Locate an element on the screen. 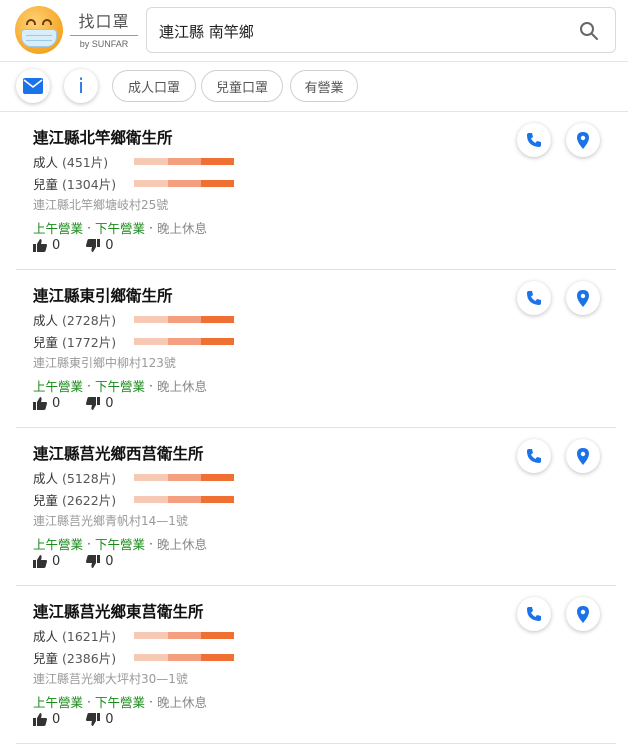 The height and width of the screenshot is (754, 628). search-box is located at coordinates (381, 30).